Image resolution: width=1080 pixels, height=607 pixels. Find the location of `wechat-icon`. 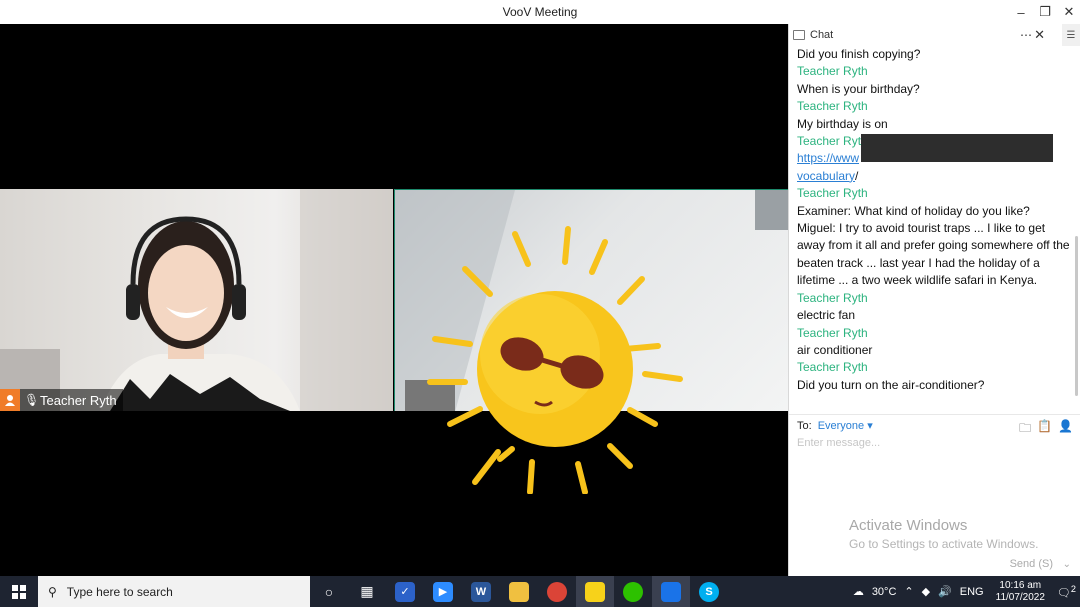

wechat-icon is located at coordinates (633, 591).